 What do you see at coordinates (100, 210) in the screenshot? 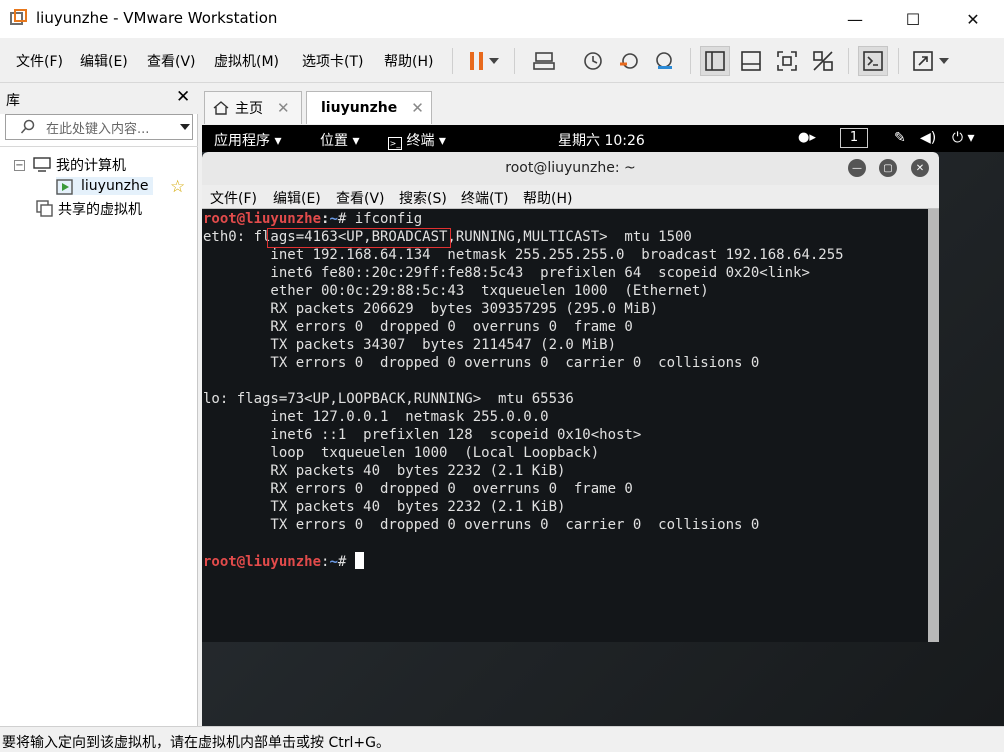
I see `tree-label: 共享的虚拟机` at bounding box center [100, 210].